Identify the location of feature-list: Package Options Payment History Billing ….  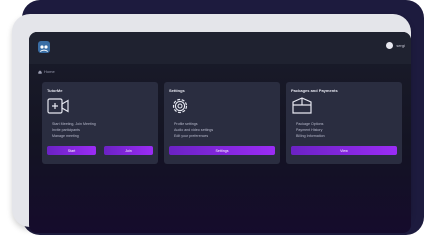
(310, 130).